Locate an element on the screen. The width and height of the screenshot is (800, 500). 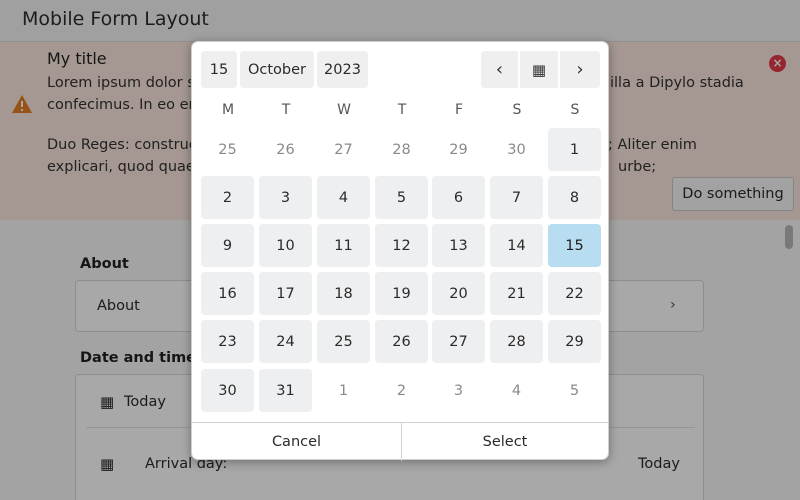
day-cell: 18 is located at coordinates (343, 293).